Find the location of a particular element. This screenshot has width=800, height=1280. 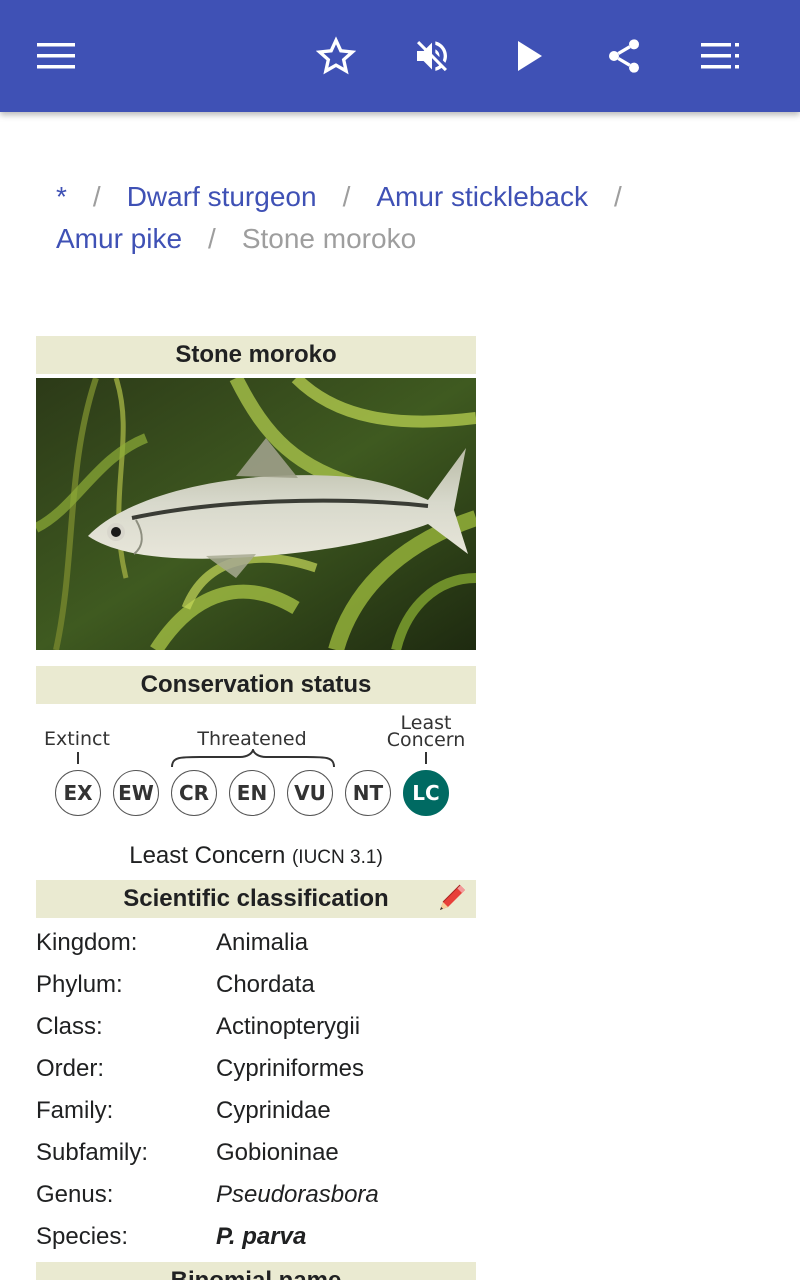

share-icon is located at coordinates (624, 56).